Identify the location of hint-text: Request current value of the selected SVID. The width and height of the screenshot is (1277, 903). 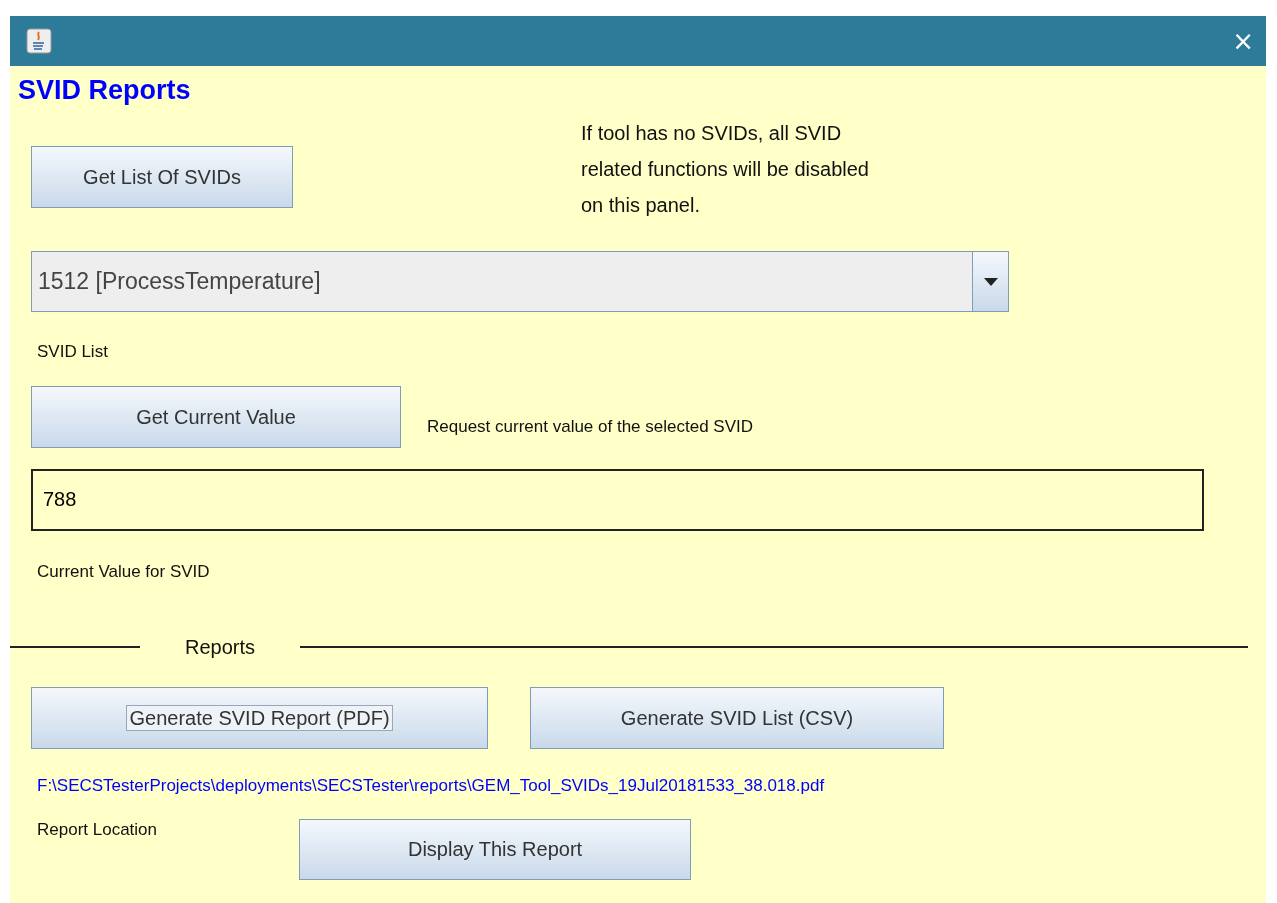
(590, 427).